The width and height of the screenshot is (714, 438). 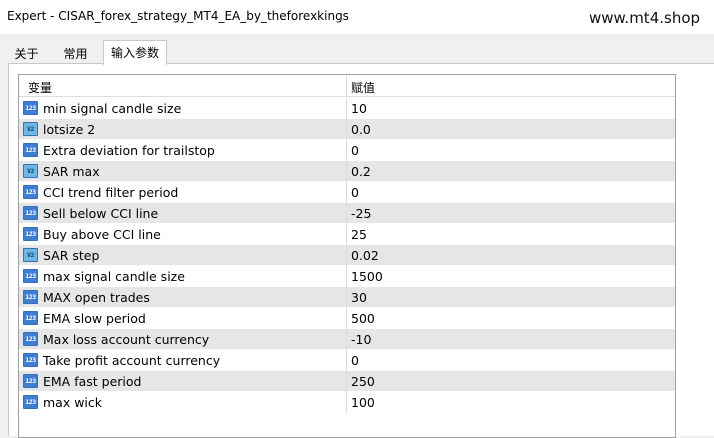 I want to click on table-row: 123 Extra deviation for trailstop 0, so click(x=347, y=150).